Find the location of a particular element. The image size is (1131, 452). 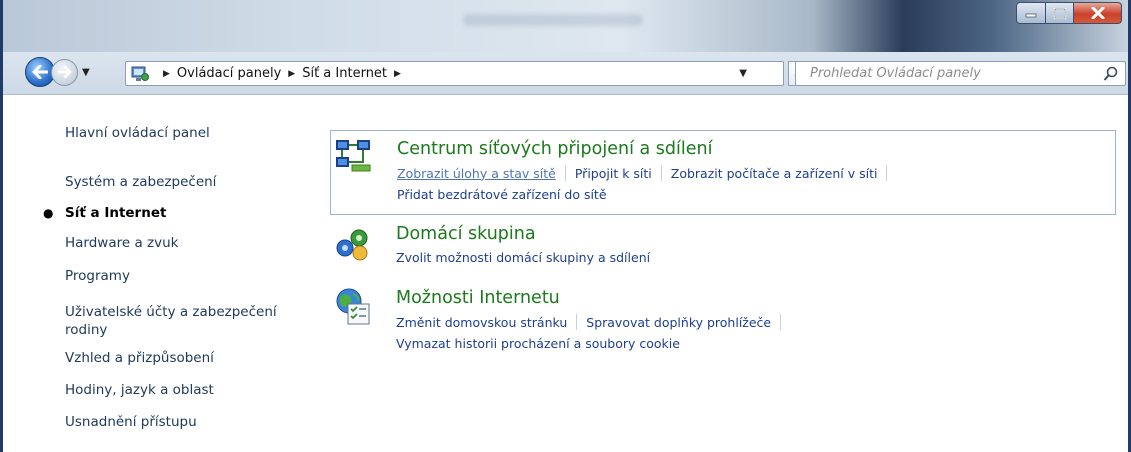

recent-pages-dropdown: ▼ is located at coordinates (86, 72).